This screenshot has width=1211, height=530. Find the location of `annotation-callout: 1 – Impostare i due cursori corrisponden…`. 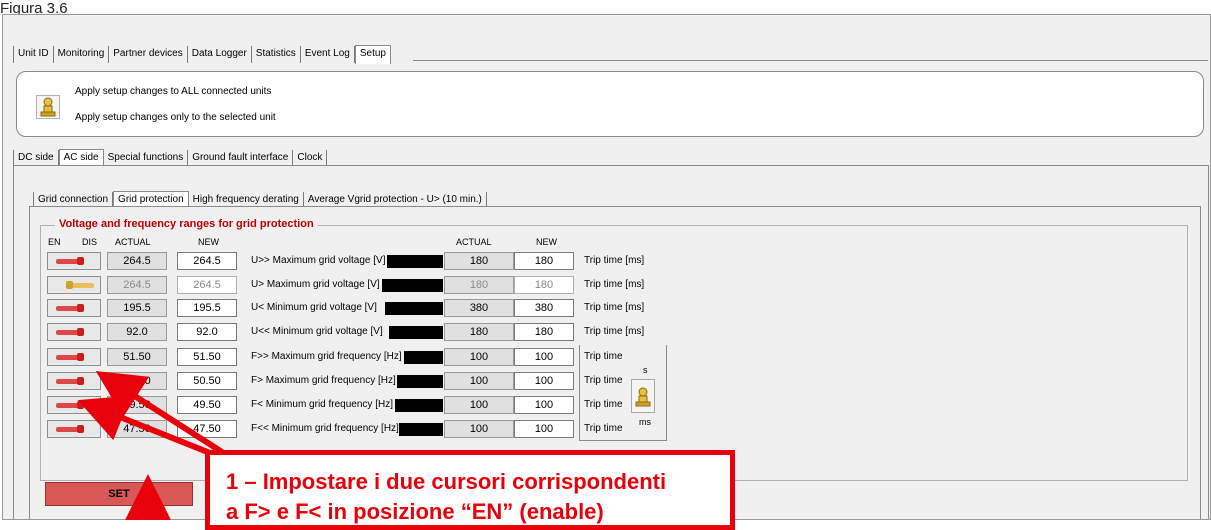

annotation-callout: 1 – Impostare i due cursori corrisponden… is located at coordinates (470, 490).